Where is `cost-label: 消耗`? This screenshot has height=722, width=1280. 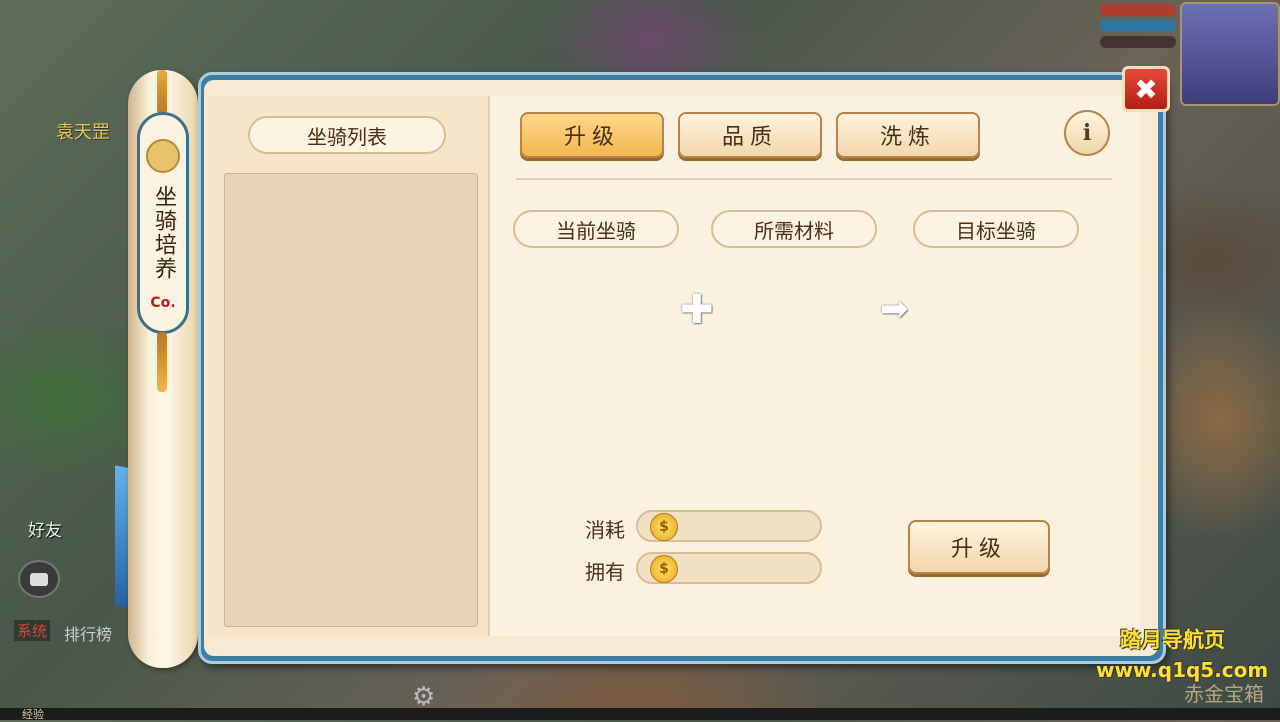 cost-label: 消耗 is located at coordinates (605, 530).